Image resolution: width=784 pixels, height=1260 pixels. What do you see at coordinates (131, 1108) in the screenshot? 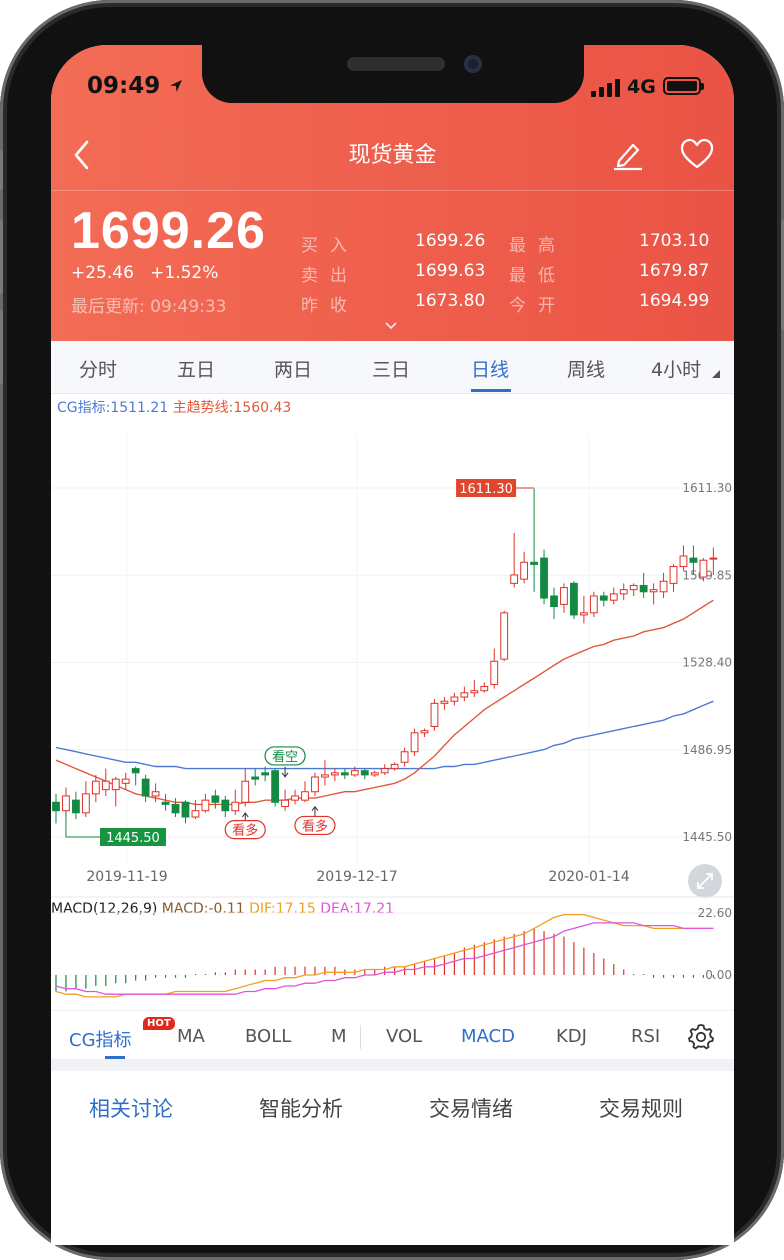
I see `tab-discussion: 相关讨论` at bounding box center [131, 1108].